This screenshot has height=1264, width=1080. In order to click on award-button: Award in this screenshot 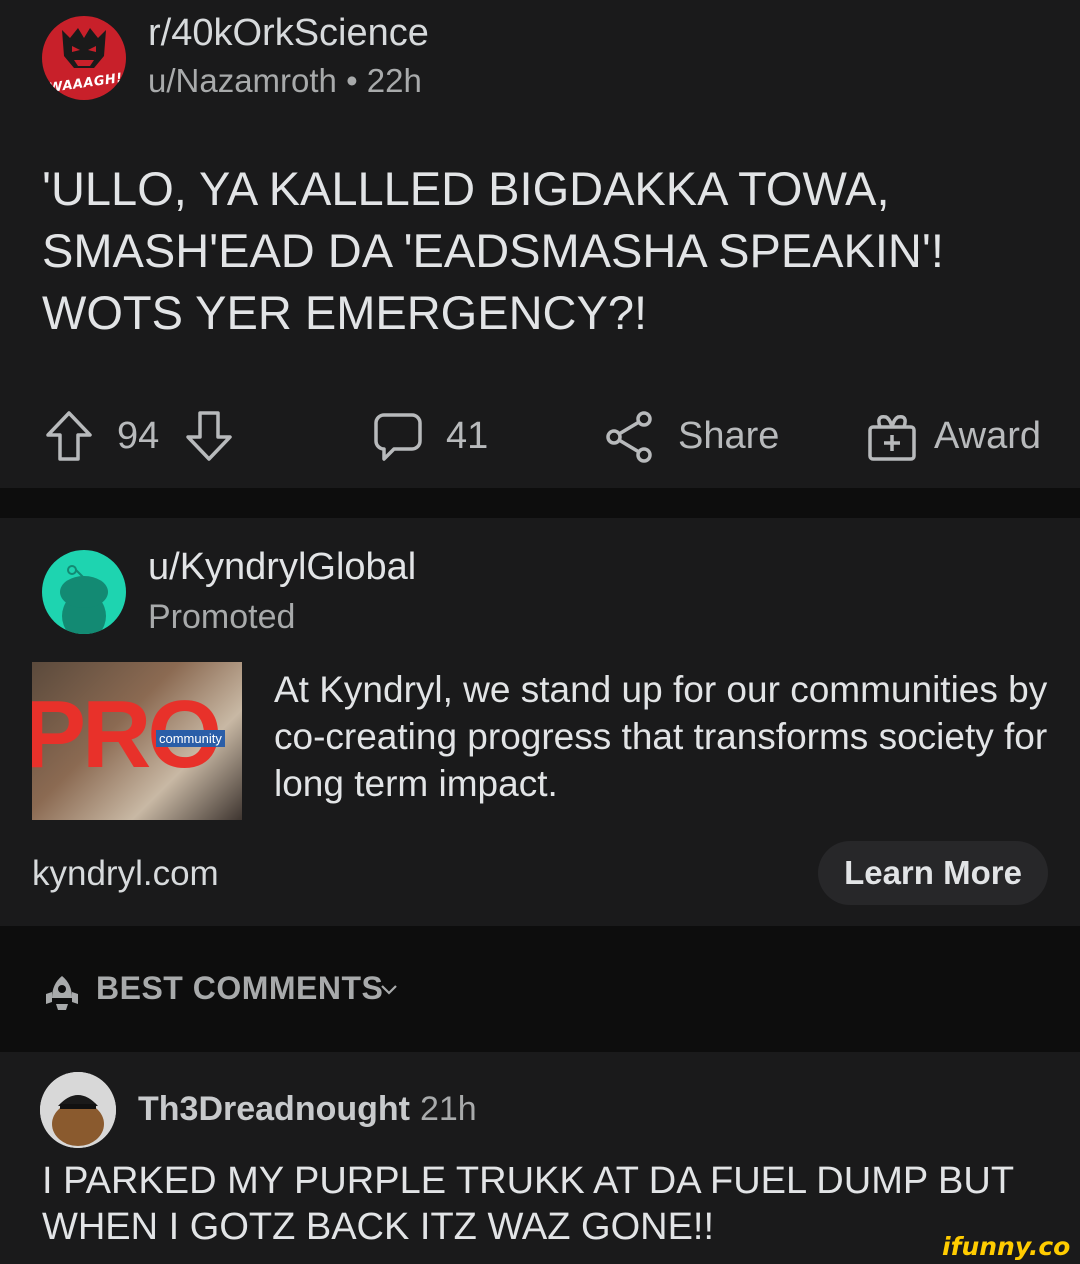, I will do `click(953, 436)`.